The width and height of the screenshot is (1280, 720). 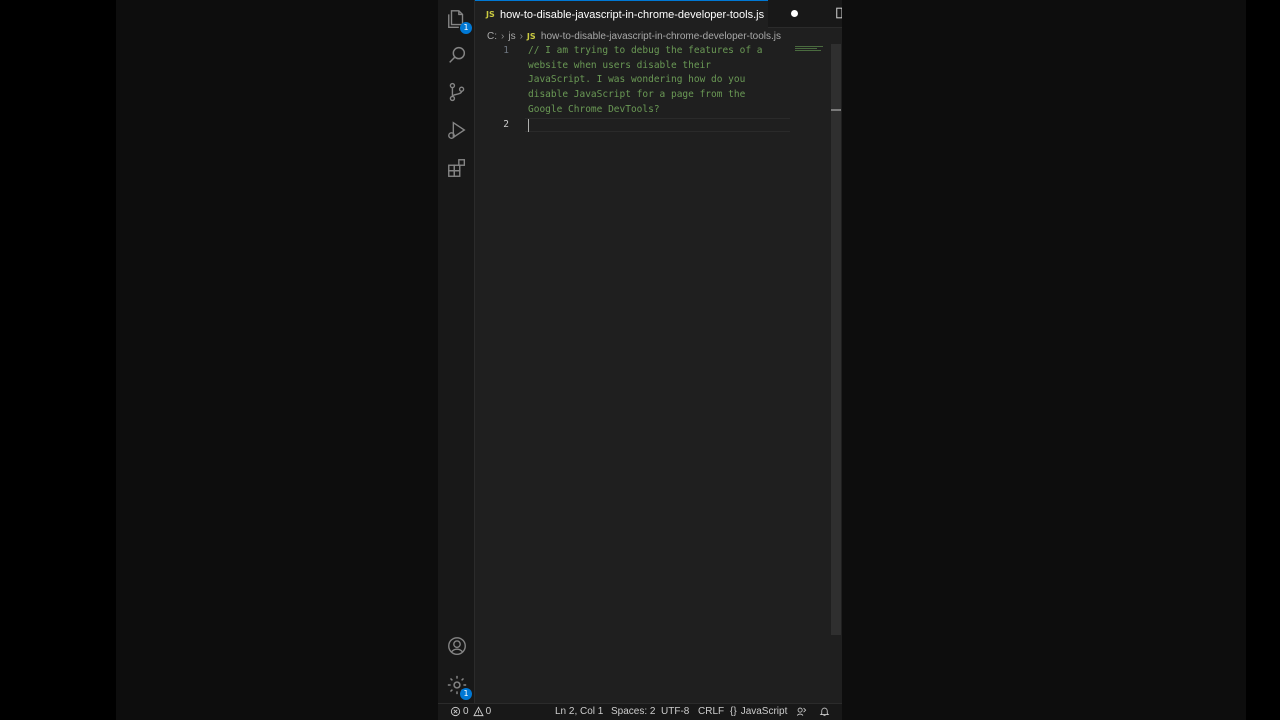 I want to click on warning-count: 0, so click(x=488, y=711).